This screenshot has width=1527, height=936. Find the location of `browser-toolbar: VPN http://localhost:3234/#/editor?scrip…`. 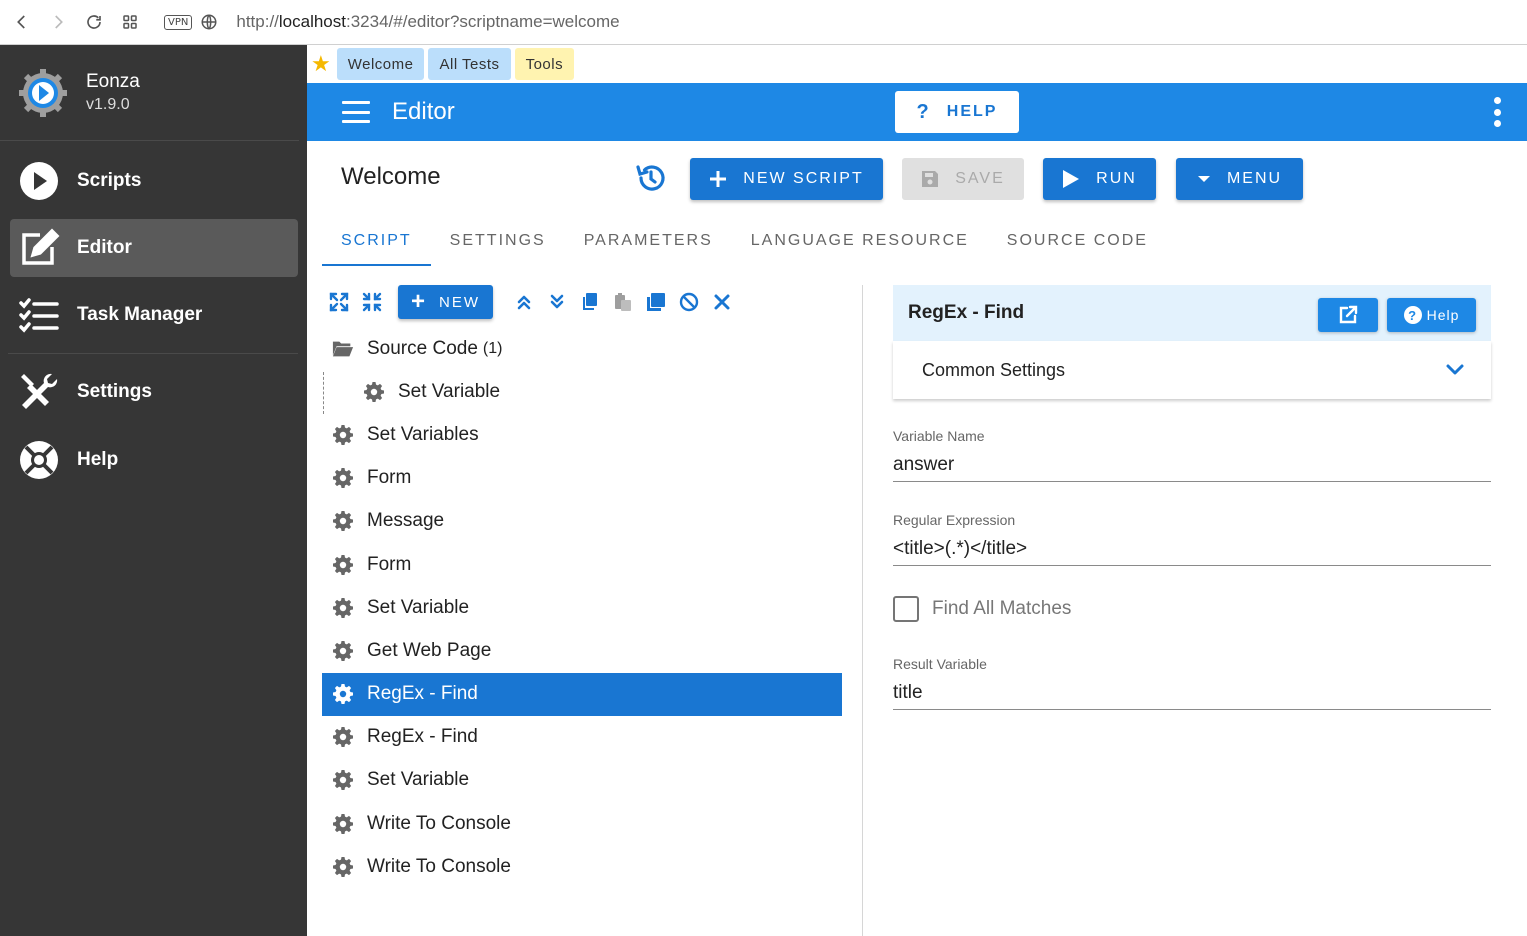

browser-toolbar: VPN http://localhost:3234/#/editor?scrip… is located at coordinates (763, 22).